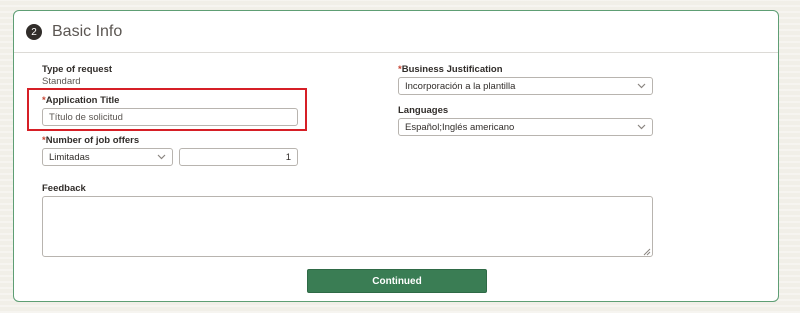 Image resolution: width=800 pixels, height=313 pixels. Describe the element at coordinates (167, 109) in the screenshot. I see `highlight-box` at that location.